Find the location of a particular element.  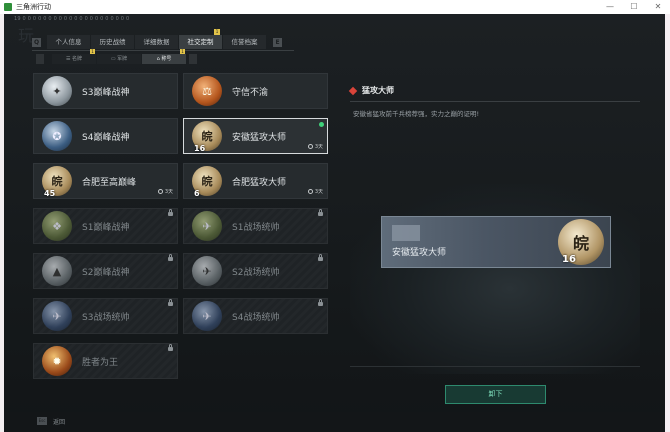

medal-icon: ❖ is located at coordinates (57, 226).